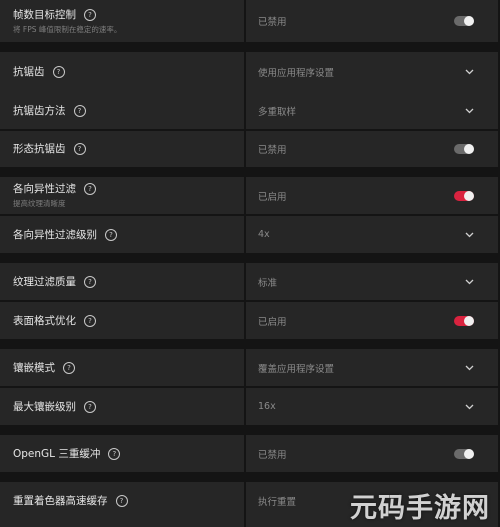 Image resolution: width=500 pixels, height=527 pixels. I want to click on setting-label: OpenGL 三重缓冲, so click(57, 453).